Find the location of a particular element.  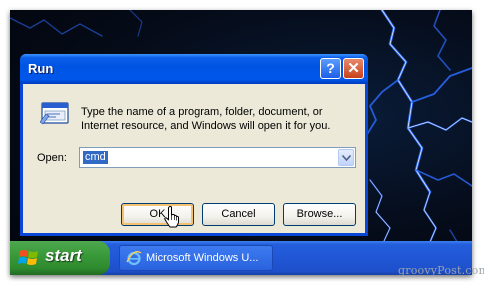

close-button: ✕ is located at coordinates (353, 68).